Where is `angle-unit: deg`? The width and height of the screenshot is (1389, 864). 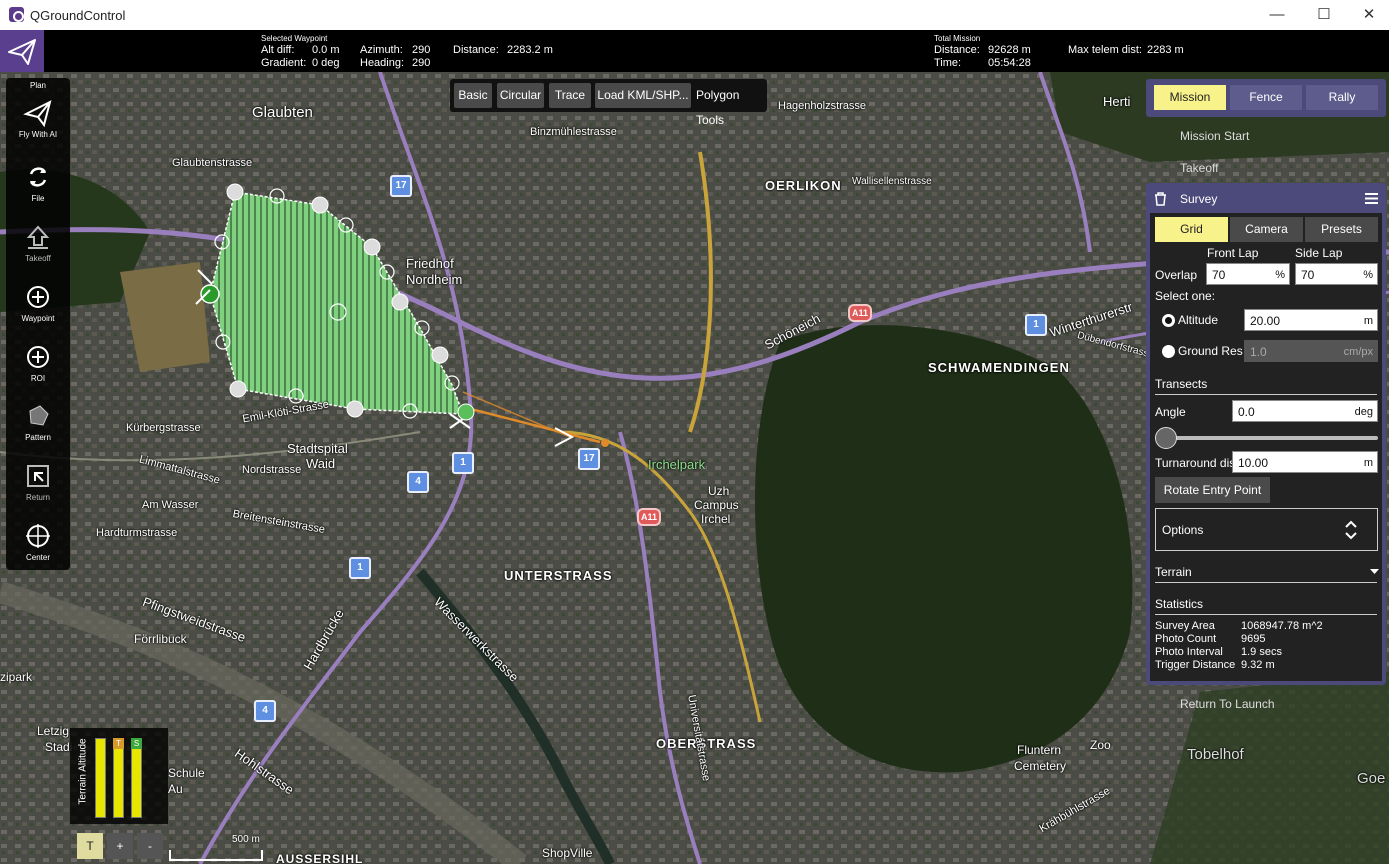
angle-unit: deg is located at coordinates (1363, 412).